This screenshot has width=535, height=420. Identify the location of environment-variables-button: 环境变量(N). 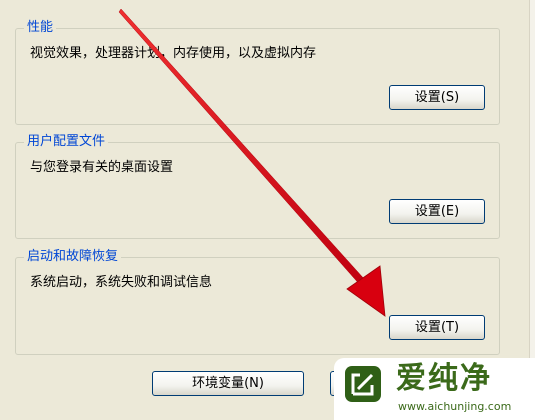
(228, 383).